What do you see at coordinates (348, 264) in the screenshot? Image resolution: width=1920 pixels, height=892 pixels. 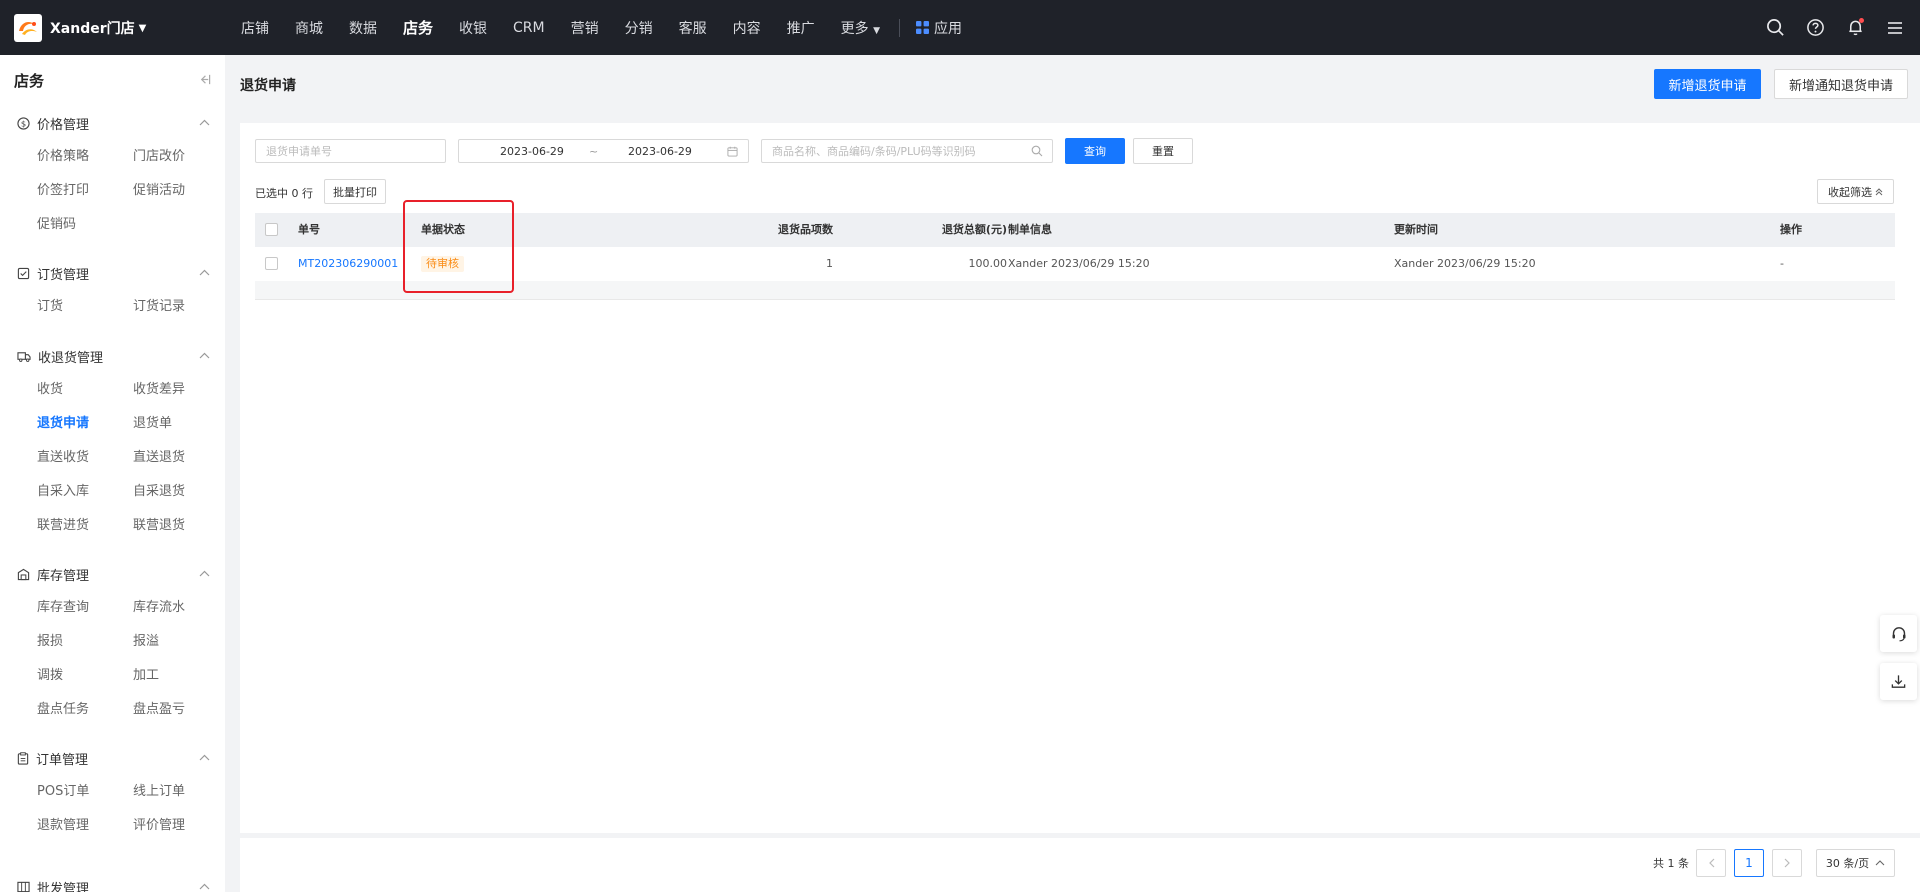 I see `order-no-link: MT202306290001` at bounding box center [348, 264].